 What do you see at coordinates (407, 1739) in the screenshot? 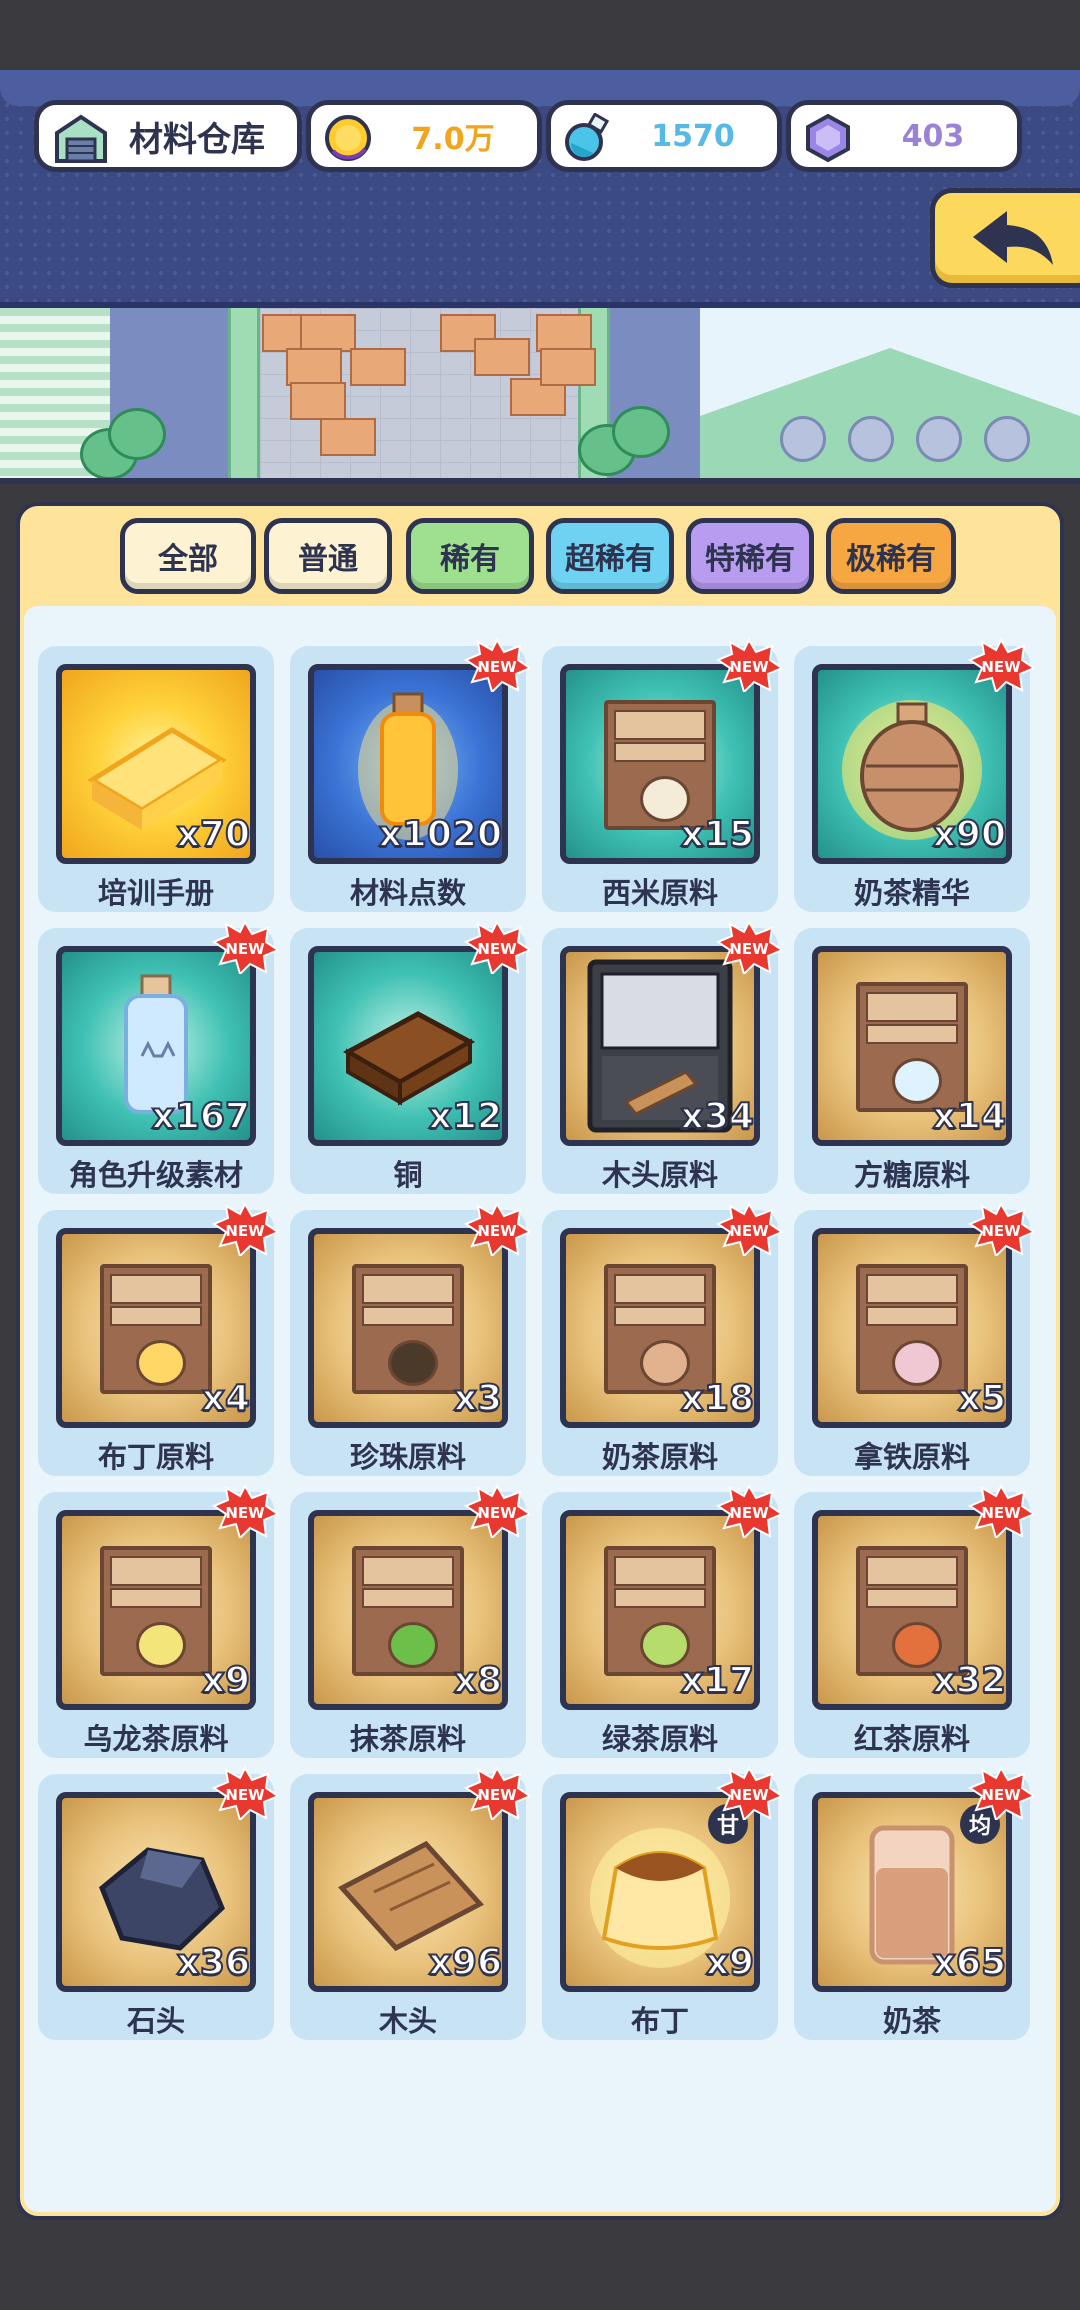
I see `item-name: 抹茶原料` at bounding box center [407, 1739].